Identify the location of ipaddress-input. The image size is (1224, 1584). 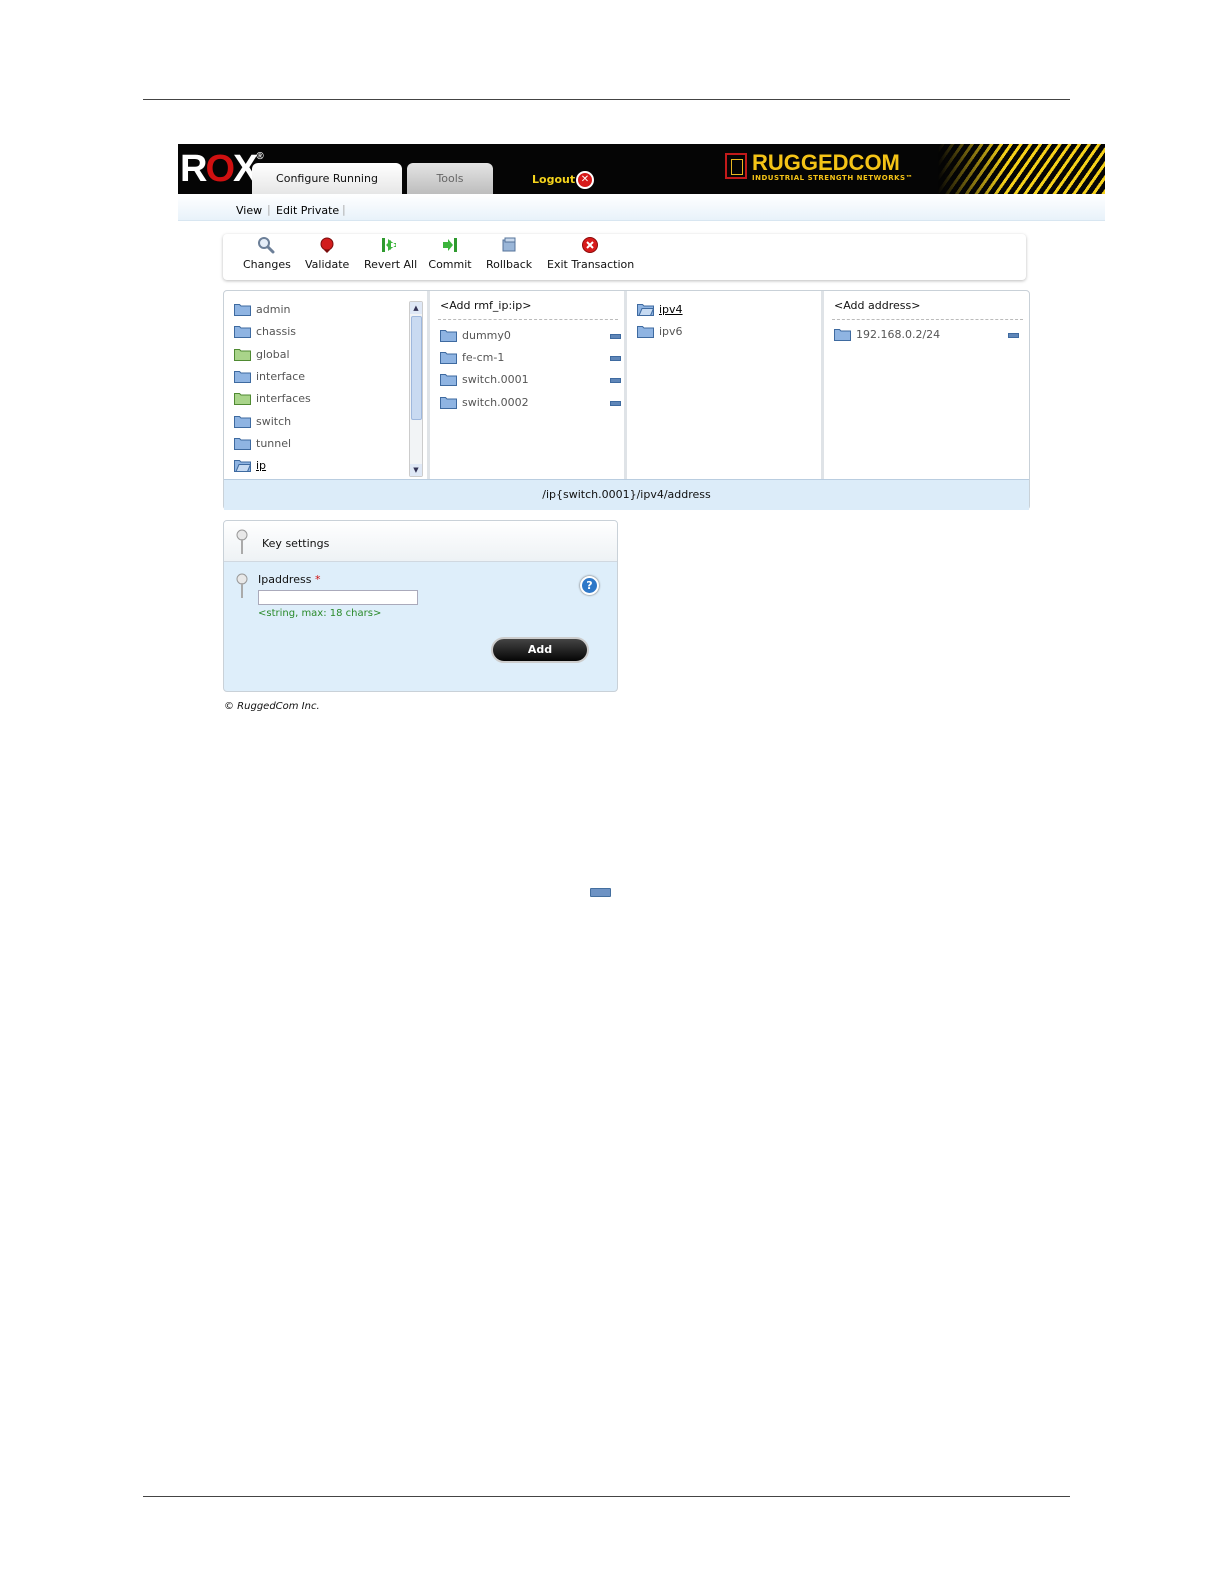
(338, 597).